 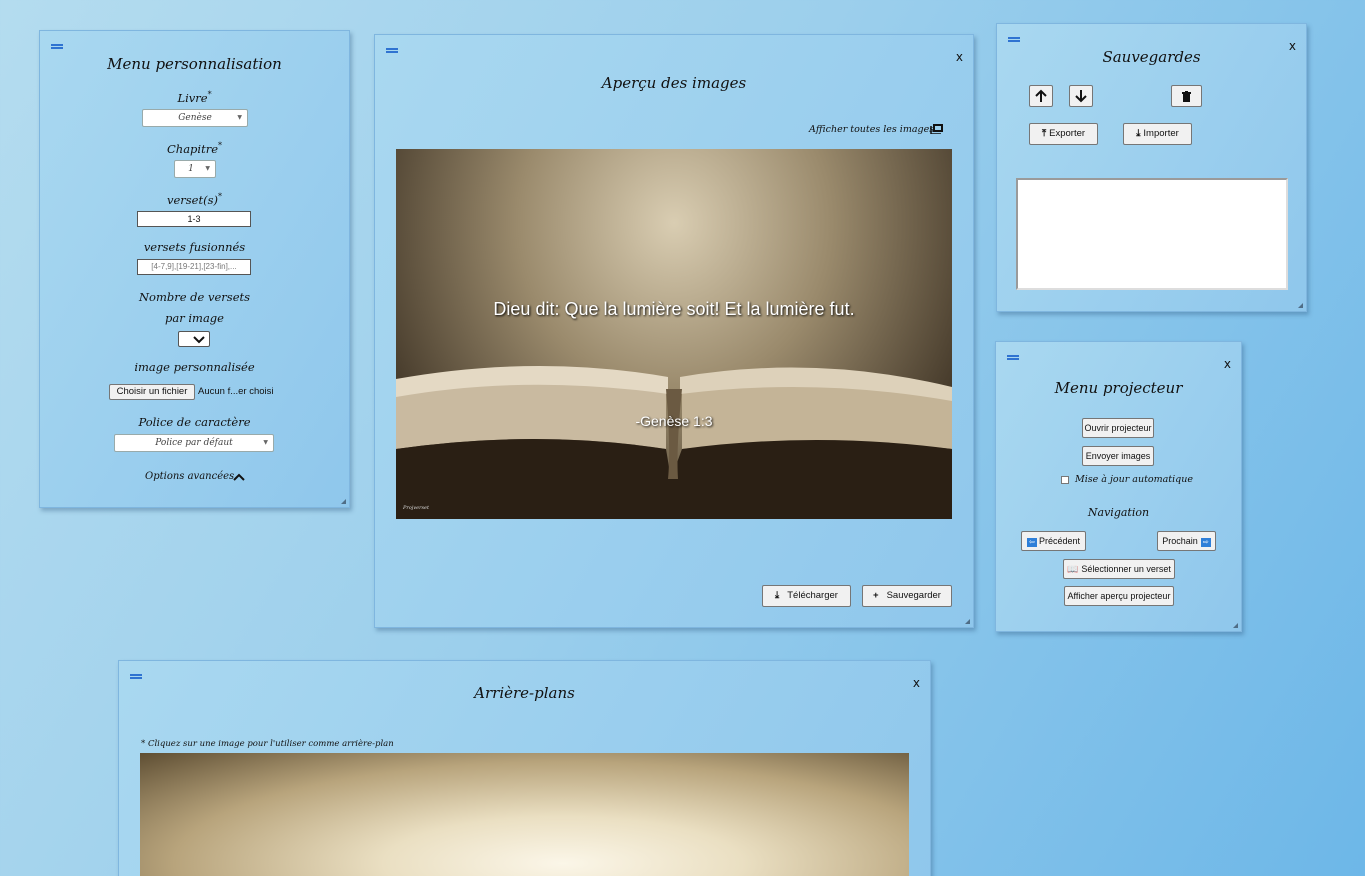 I want to click on nombre-select, so click(x=194, y=339).